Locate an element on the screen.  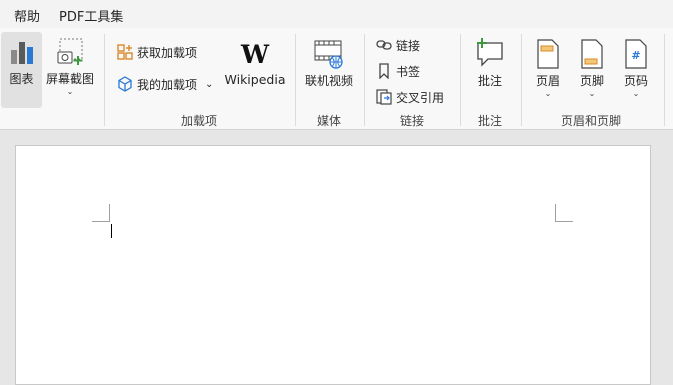
chart-icon is located at coordinates (22, 52).